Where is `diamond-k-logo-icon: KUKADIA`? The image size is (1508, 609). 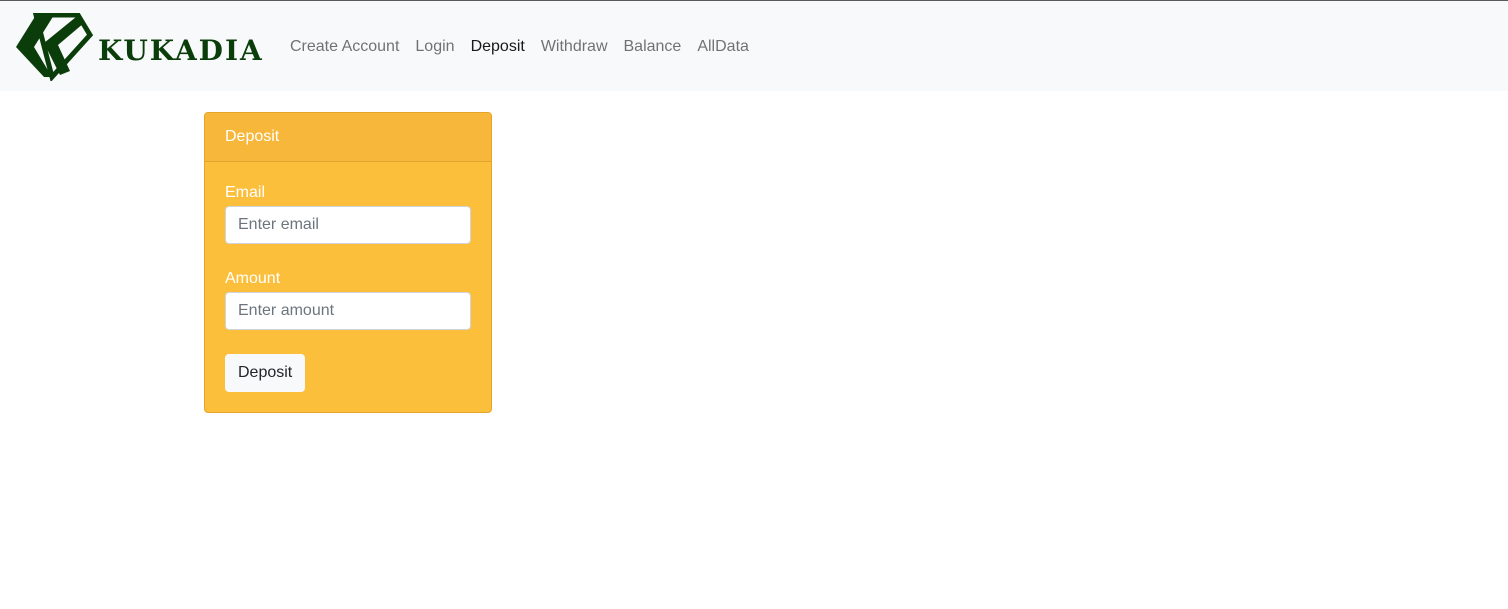 diamond-k-logo-icon: KUKADIA is located at coordinates (140, 47).